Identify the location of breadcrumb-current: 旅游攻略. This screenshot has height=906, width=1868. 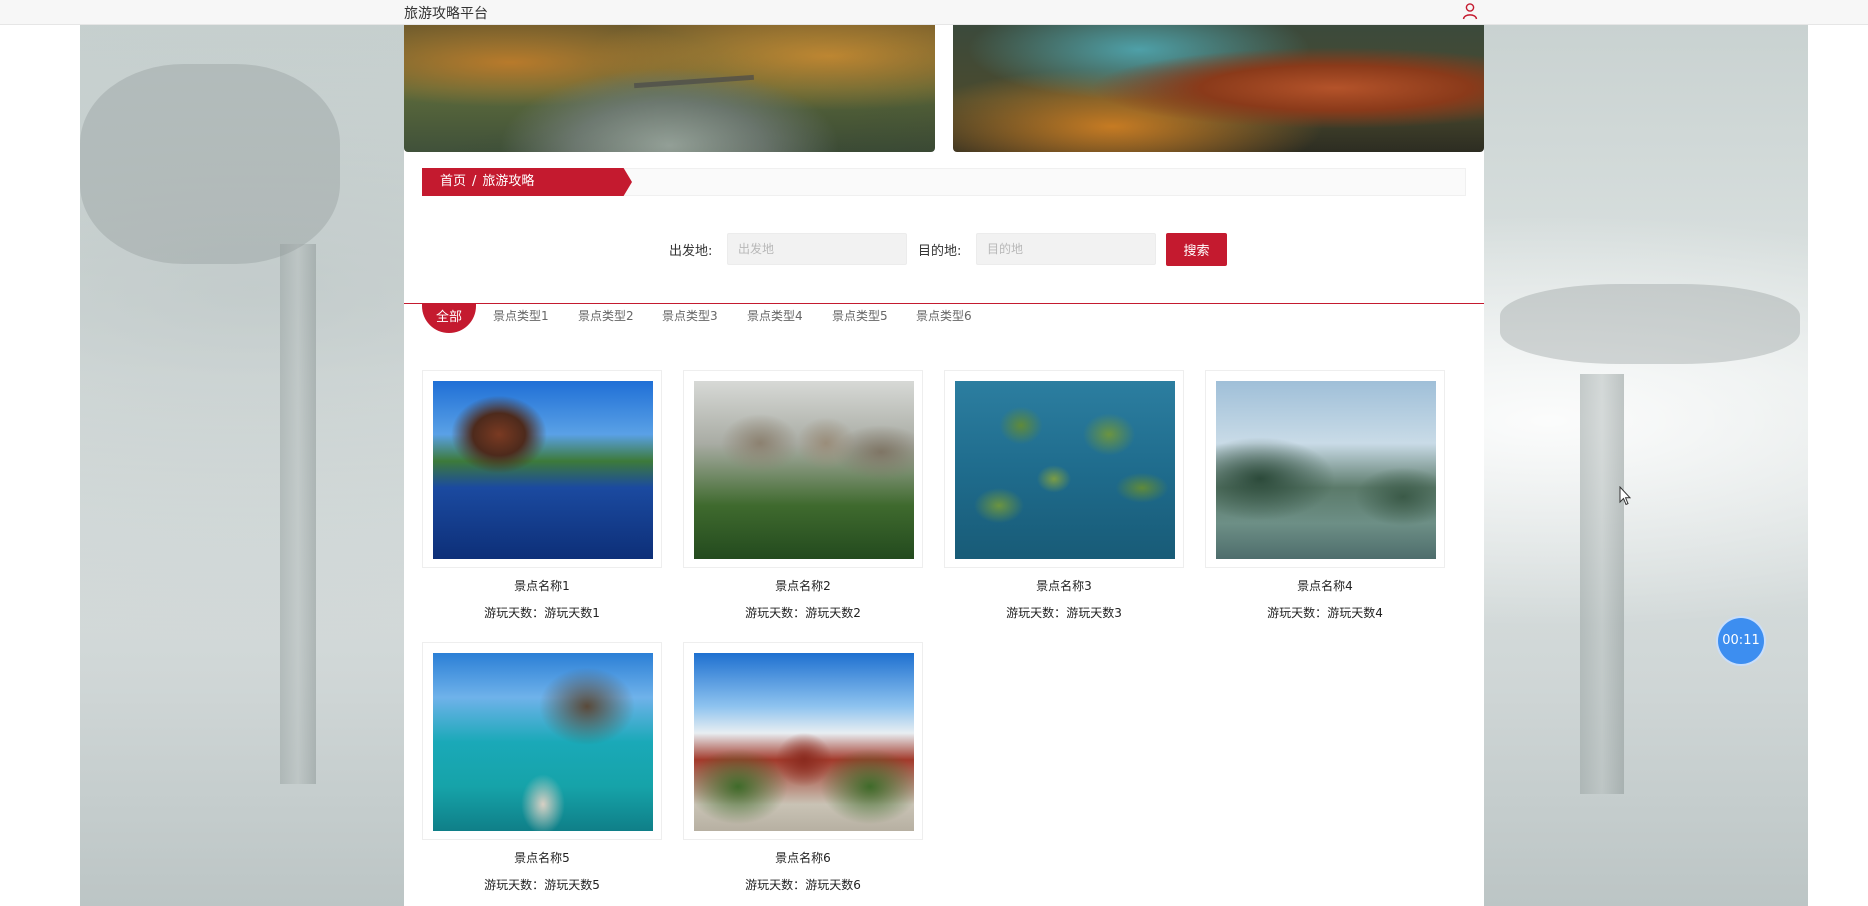
(508, 181).